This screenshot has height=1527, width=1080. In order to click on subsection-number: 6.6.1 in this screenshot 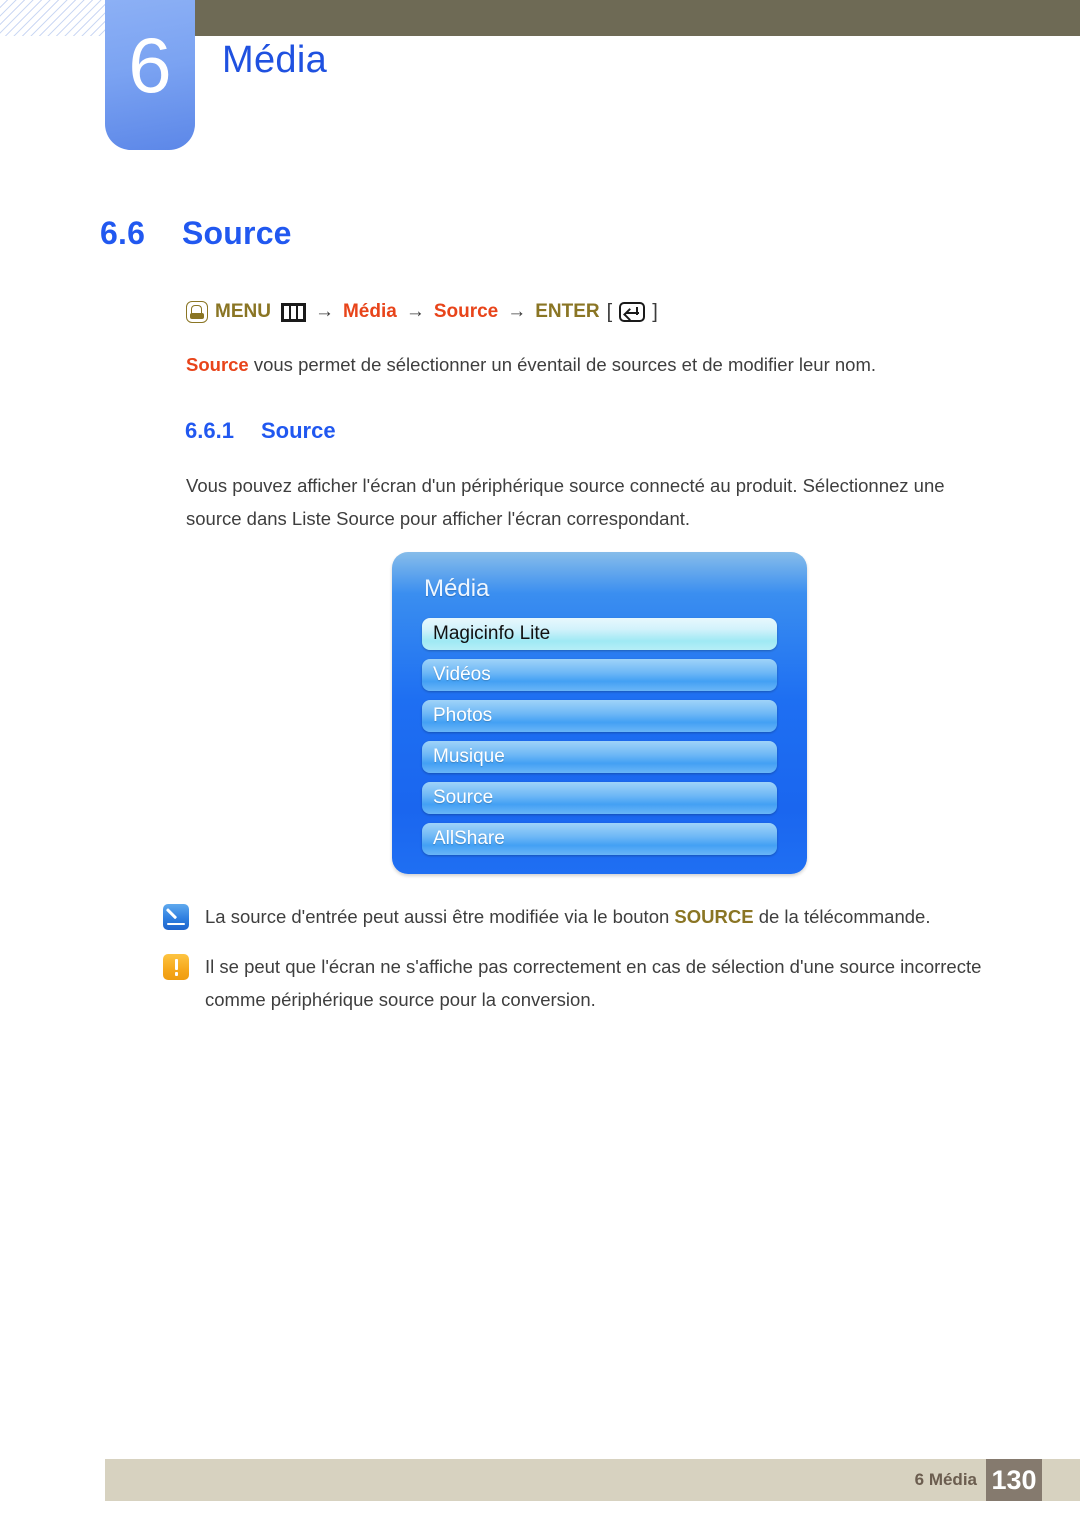, I will do `click(209, 430)`.